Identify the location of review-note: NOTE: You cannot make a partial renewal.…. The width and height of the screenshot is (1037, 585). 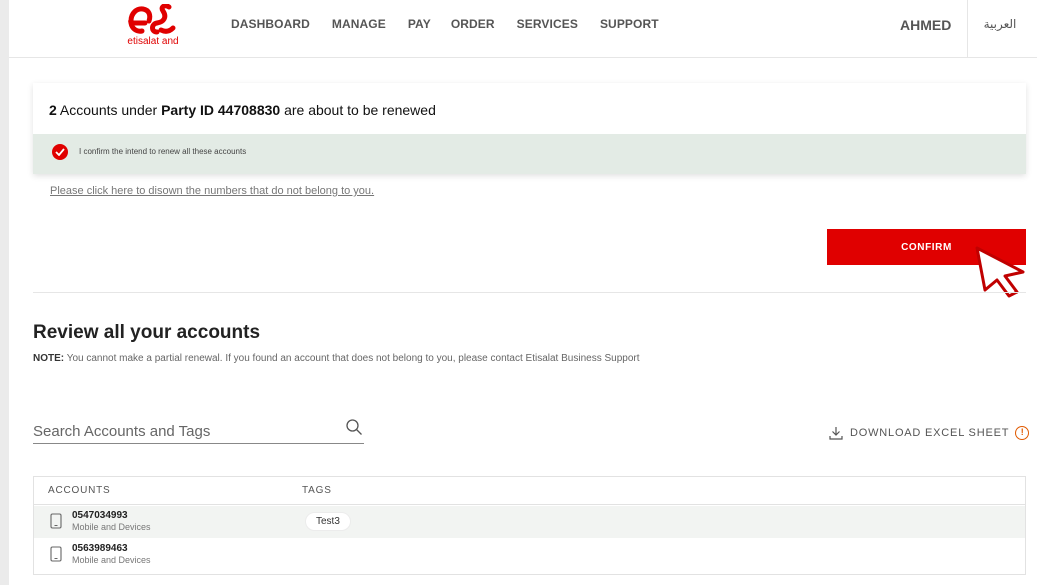
(336, 358).